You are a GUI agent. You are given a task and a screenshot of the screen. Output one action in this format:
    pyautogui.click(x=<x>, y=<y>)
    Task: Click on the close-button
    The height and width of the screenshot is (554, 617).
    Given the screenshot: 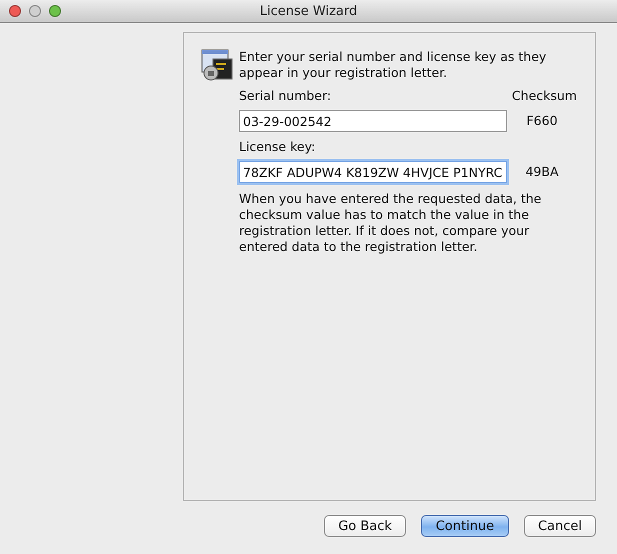 What is the action you would take?
    pyautogui.click(x=15, y=11)
    